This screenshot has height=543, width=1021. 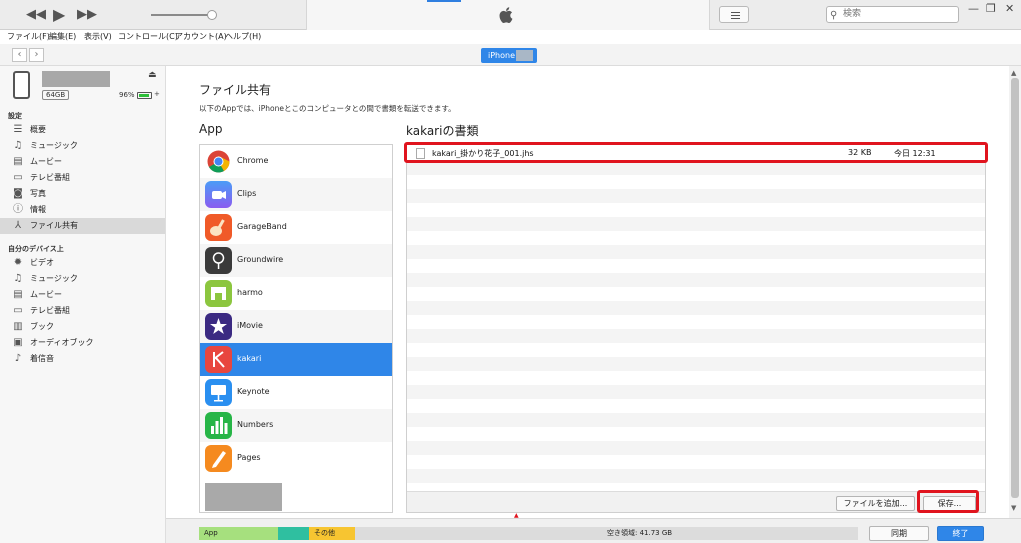 I want to click on page-description: 以下のAppでは、iPhoneとこのコンピュータとの間で書類を転送できます。, so click(x=327, y=108).